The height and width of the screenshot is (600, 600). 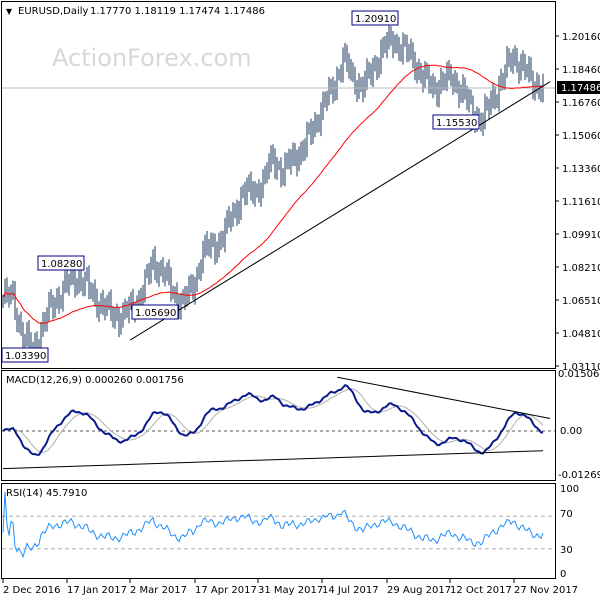 I want to click on rsi-title: RSI(14) 45.7910, so click(x=46, y=493).